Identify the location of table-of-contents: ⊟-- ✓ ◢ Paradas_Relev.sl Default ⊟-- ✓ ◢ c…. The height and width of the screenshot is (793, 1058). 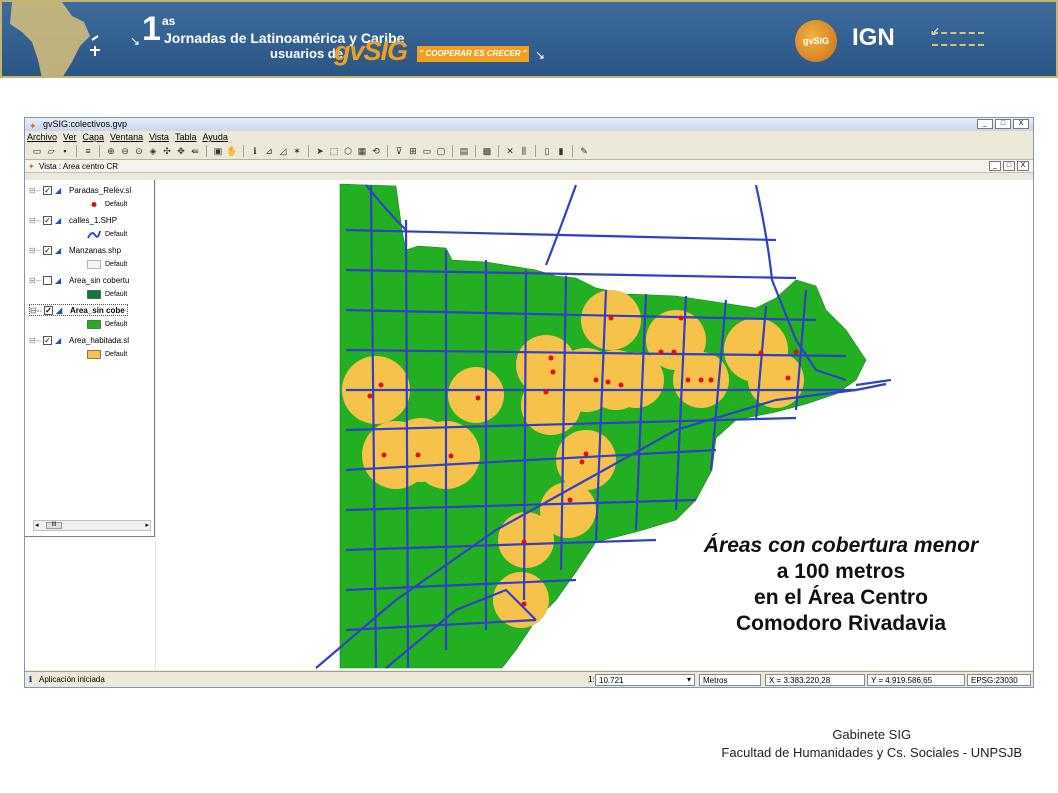
(90, 425).